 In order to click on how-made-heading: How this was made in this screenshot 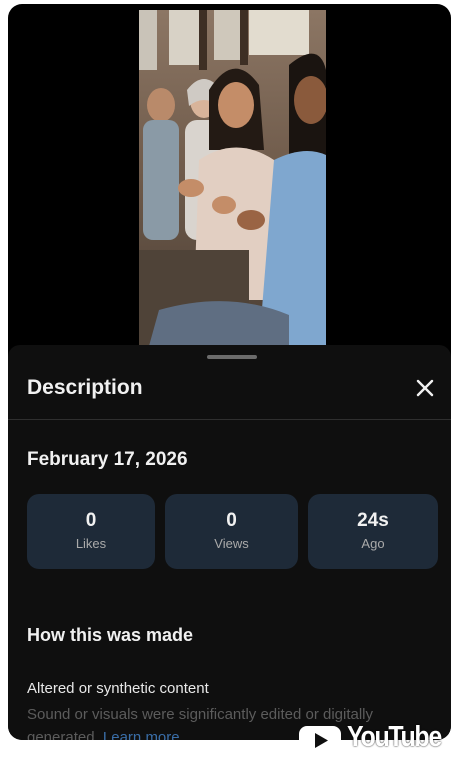, I will do `click(110, 635)`.